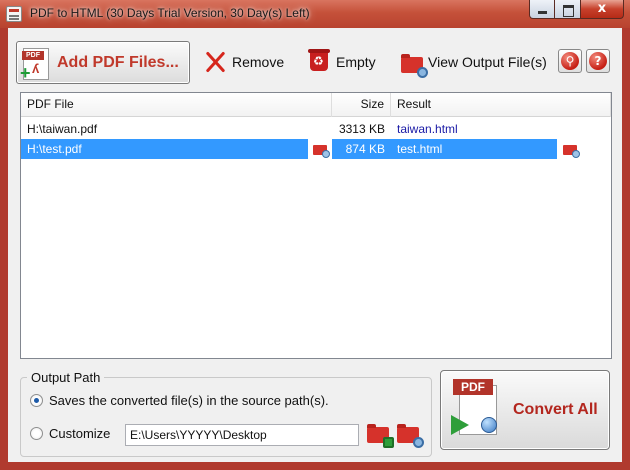  Describe the element at coordinates (474, 409) in the screenshot. I see `pdf-to-html-icon: PDF` at that location.